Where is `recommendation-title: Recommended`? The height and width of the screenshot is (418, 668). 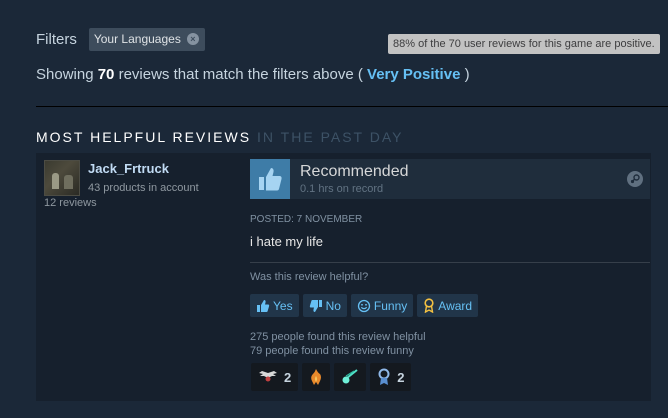 recommendation-title: Recommended is located at coordinates (354, 171).